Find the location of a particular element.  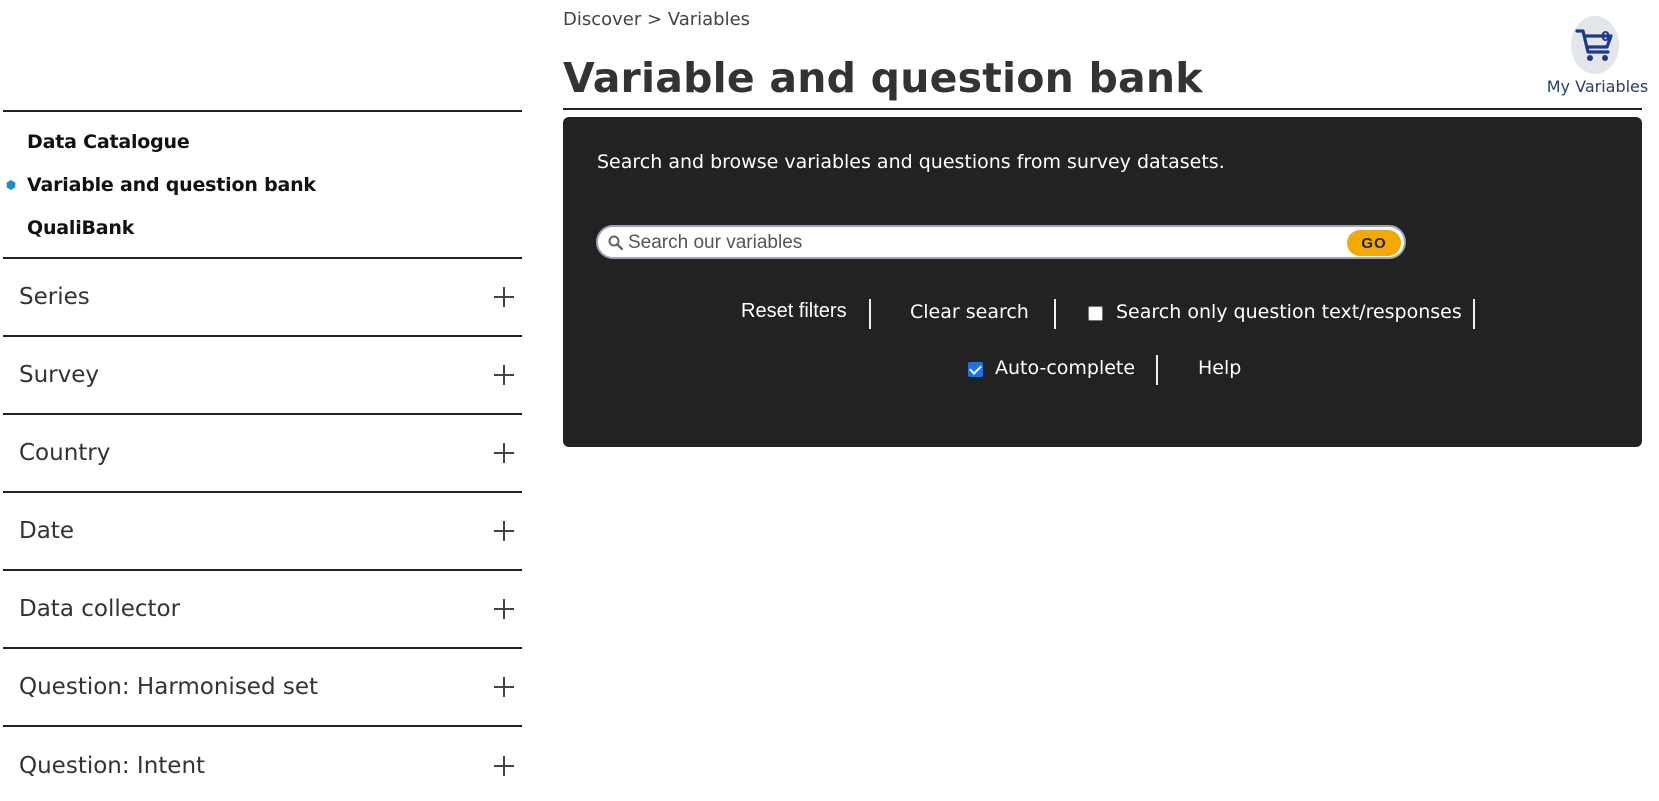

basket-circle: 0 is located at coordinates (1595, 45).